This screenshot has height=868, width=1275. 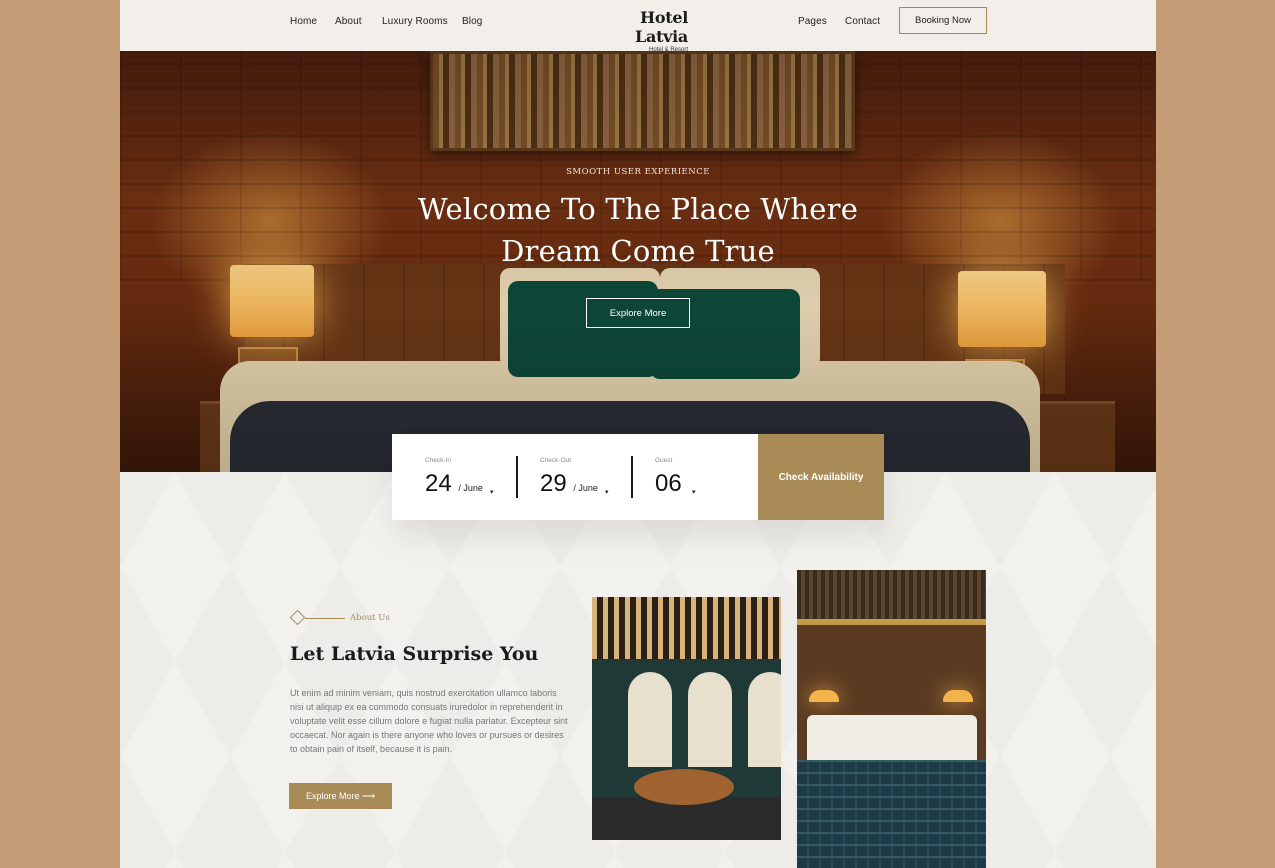 I want to click on eyebrow-line, so click(x=325, y=618).